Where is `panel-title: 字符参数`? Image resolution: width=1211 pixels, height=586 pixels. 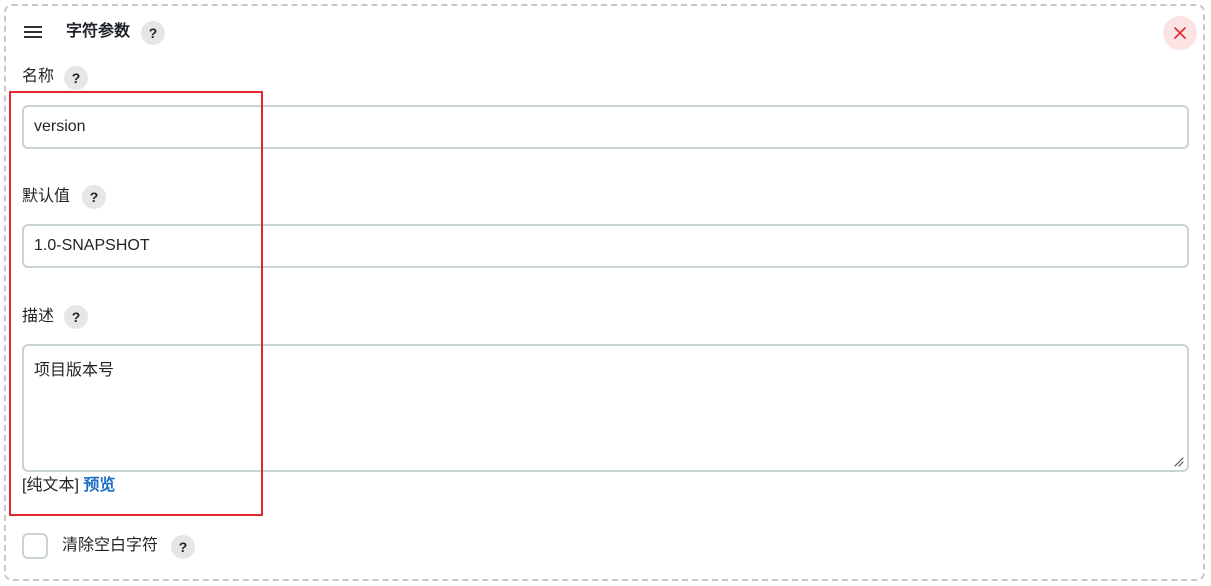 panel-title: 字符参数 is located at coordinates (98, 31).